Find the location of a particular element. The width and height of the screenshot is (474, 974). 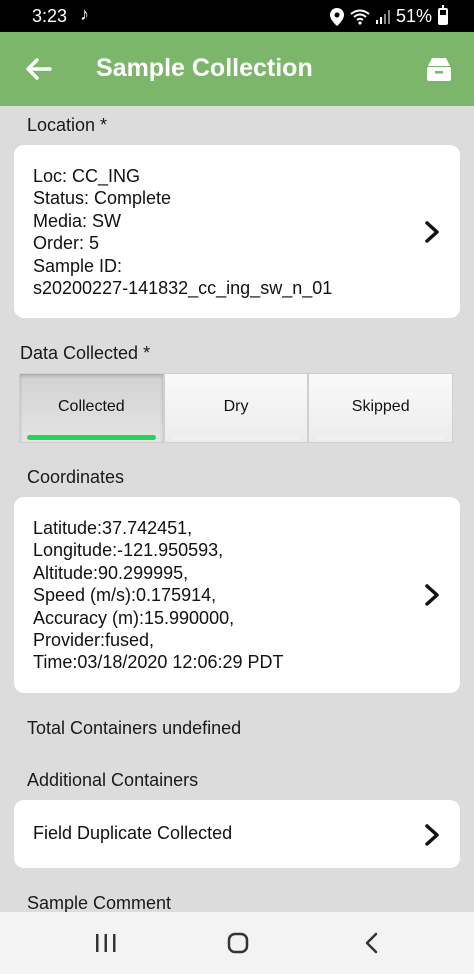

collected-button: Collected is located at coordinates (91, 408).